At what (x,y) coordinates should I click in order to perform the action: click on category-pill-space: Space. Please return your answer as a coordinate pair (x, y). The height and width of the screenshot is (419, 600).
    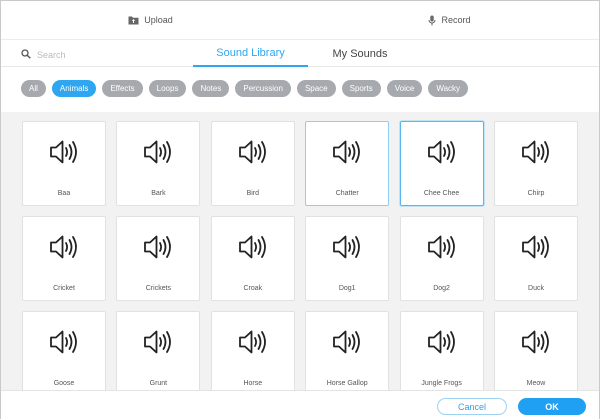
    Looking at the image, I should click on (316, 88).